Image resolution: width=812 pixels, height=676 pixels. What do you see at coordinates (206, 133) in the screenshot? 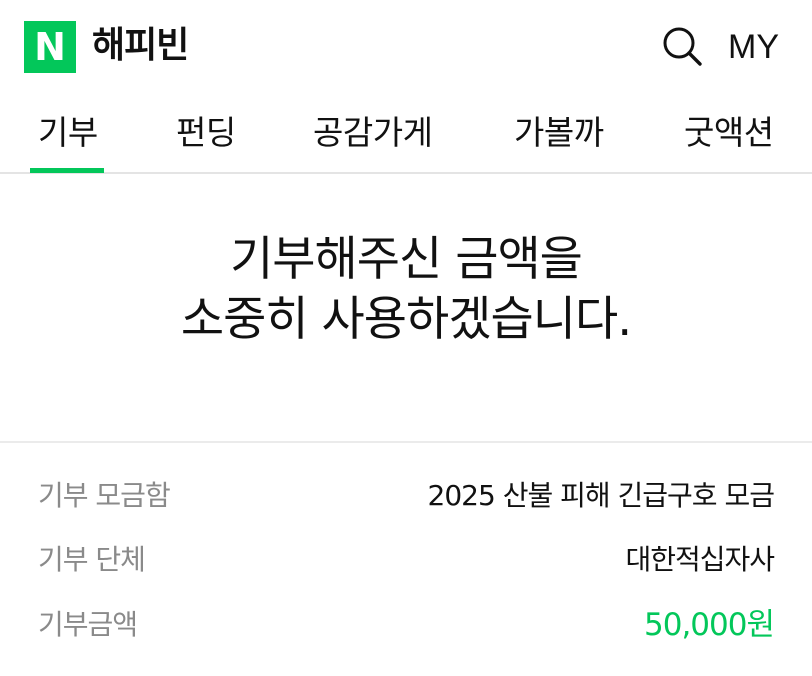
I see `tab-funding: 펀딩` at bounding box center [206, 133].